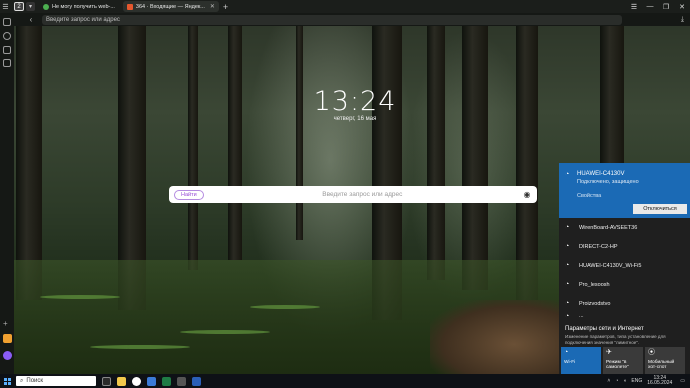 Image resolution: width=690 pixels, height=388 pixels. I want to click on taskbar-clock: 13:24 16.05.2024, so click(660, 381).